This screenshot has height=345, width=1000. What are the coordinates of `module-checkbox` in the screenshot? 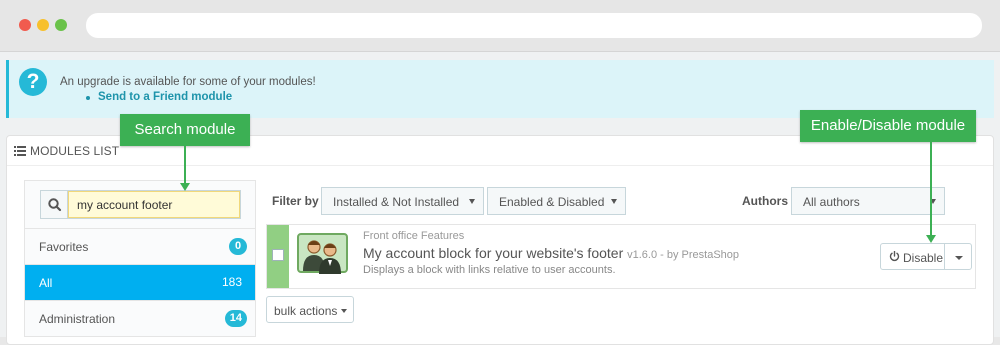 It's located at (278, 255).